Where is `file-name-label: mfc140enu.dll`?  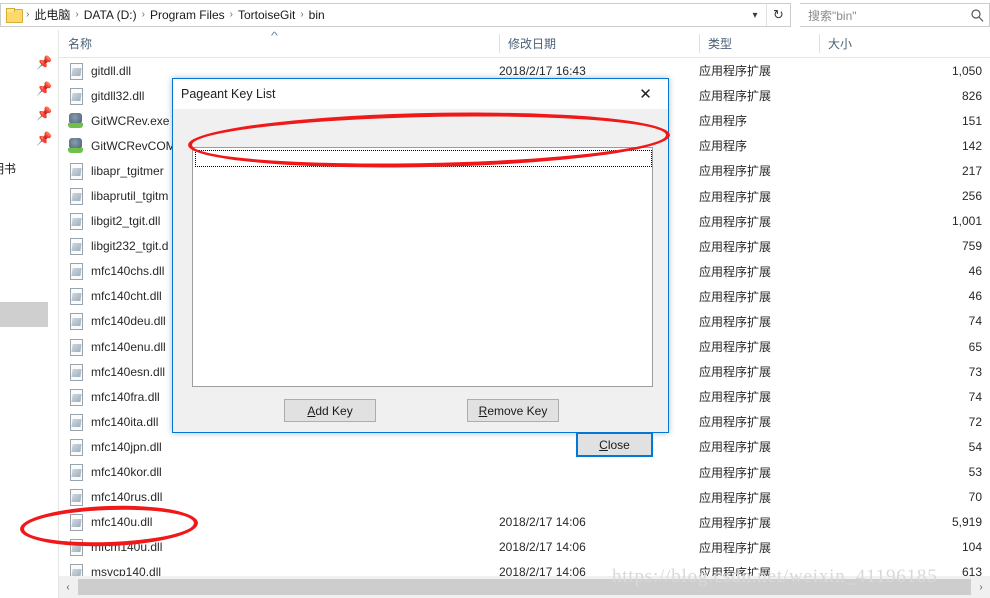 file-name-label: mfc140enu.dll is located at coordinates (128, 346).